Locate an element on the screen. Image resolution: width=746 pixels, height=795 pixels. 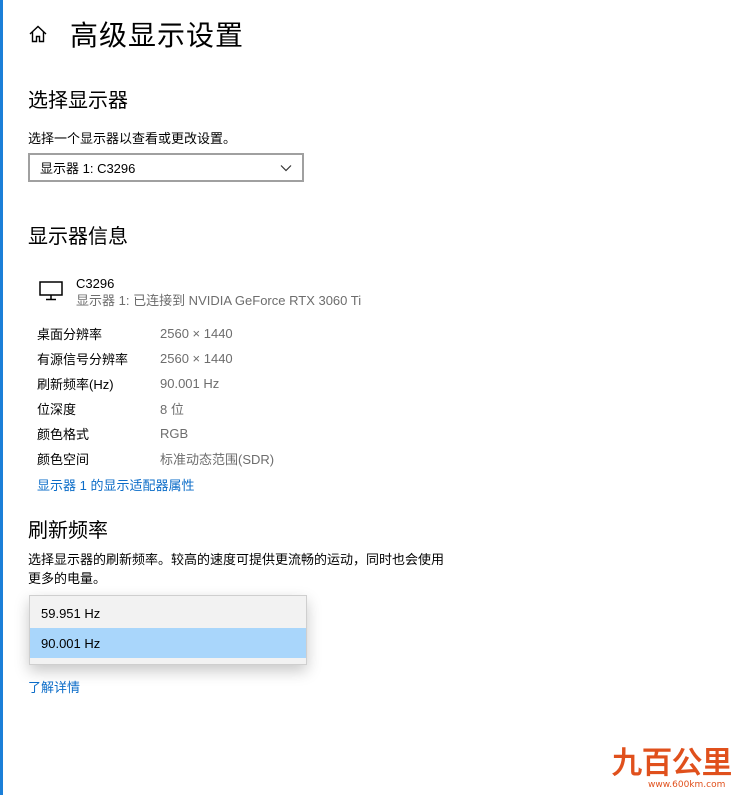
info-value: 8 位 is located at coordinates (172, 409).